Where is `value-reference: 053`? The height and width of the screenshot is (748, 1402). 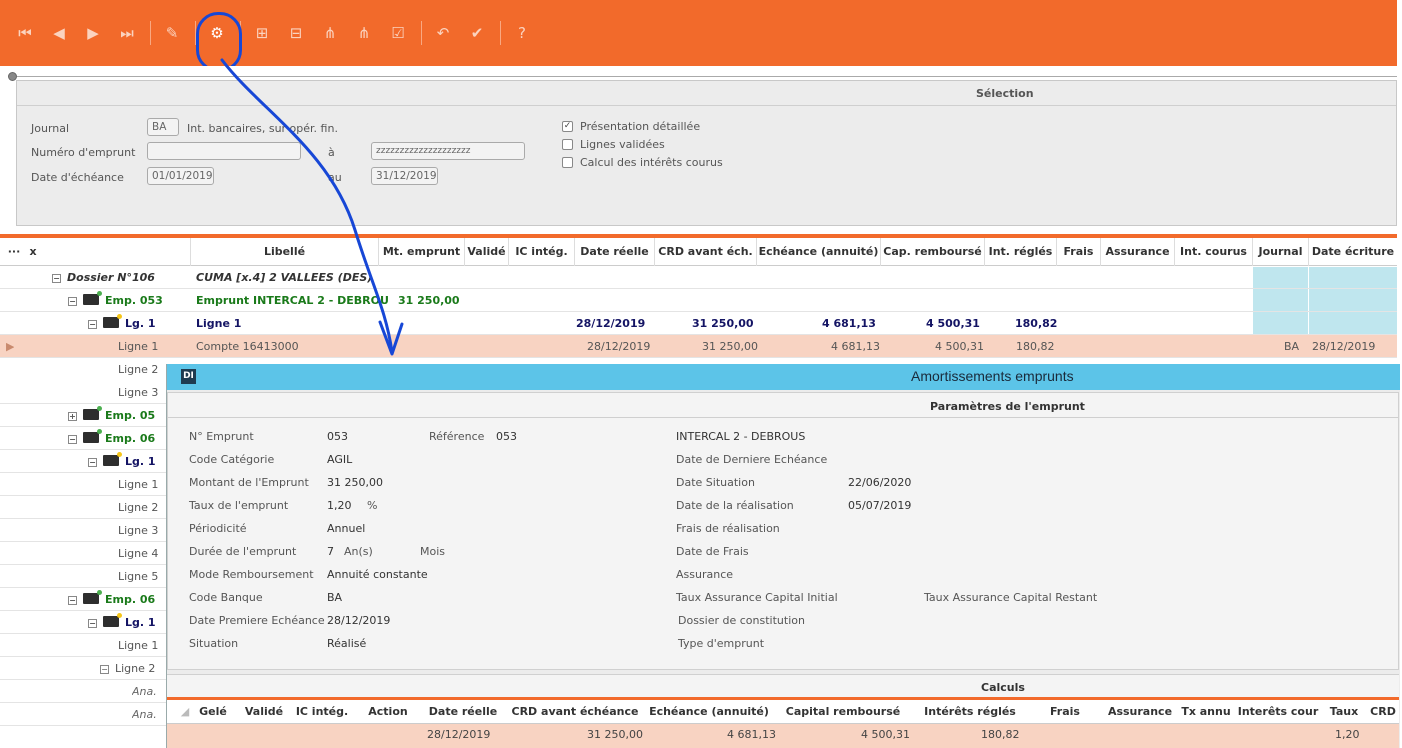
value-reference: 053 is located at coordinates (506, 436).